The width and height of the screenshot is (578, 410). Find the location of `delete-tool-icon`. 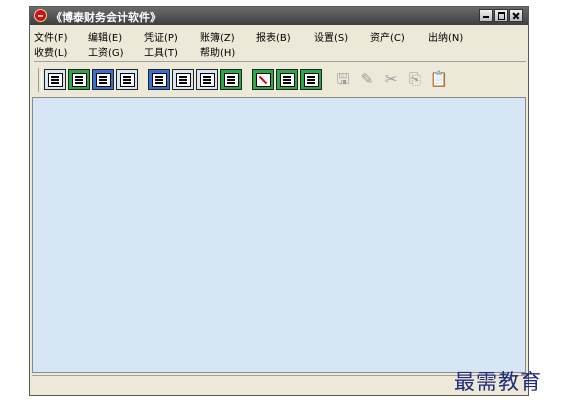

delete-tool-icon is located at coordinates (263, 79).